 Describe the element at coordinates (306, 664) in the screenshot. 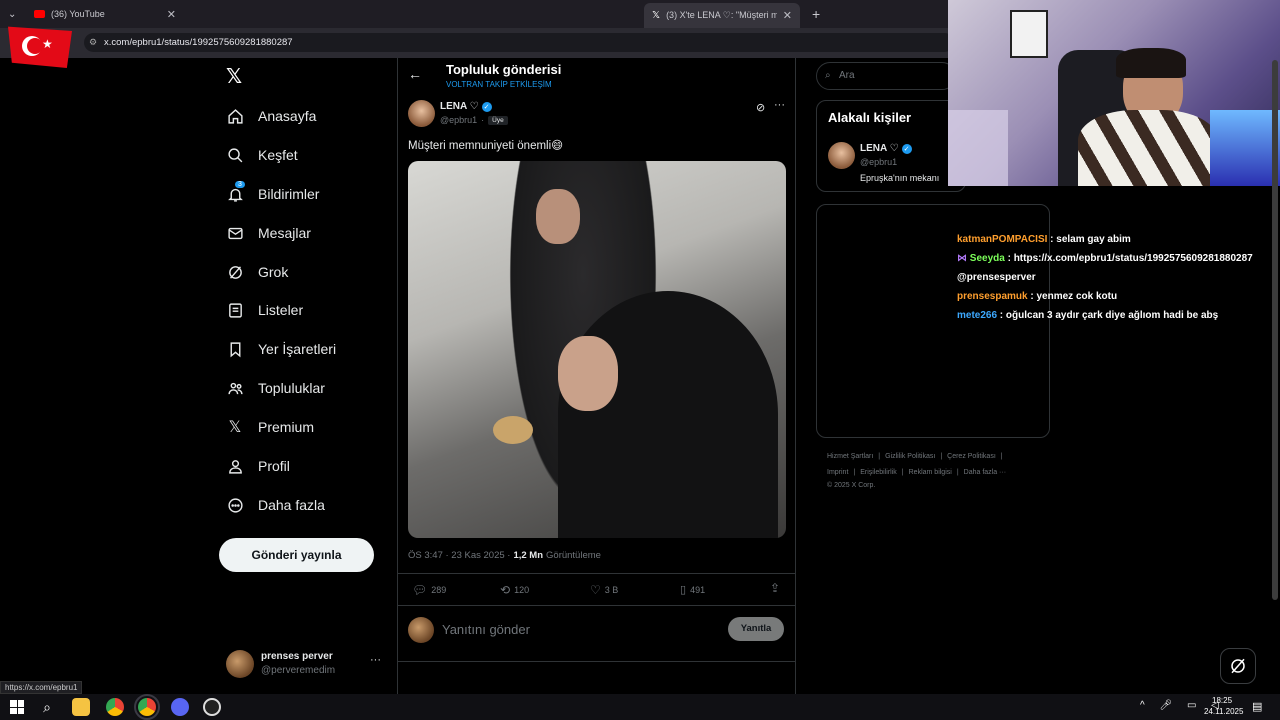

I see `account-switcher: prenses perver @perveremedim ···` at that location.